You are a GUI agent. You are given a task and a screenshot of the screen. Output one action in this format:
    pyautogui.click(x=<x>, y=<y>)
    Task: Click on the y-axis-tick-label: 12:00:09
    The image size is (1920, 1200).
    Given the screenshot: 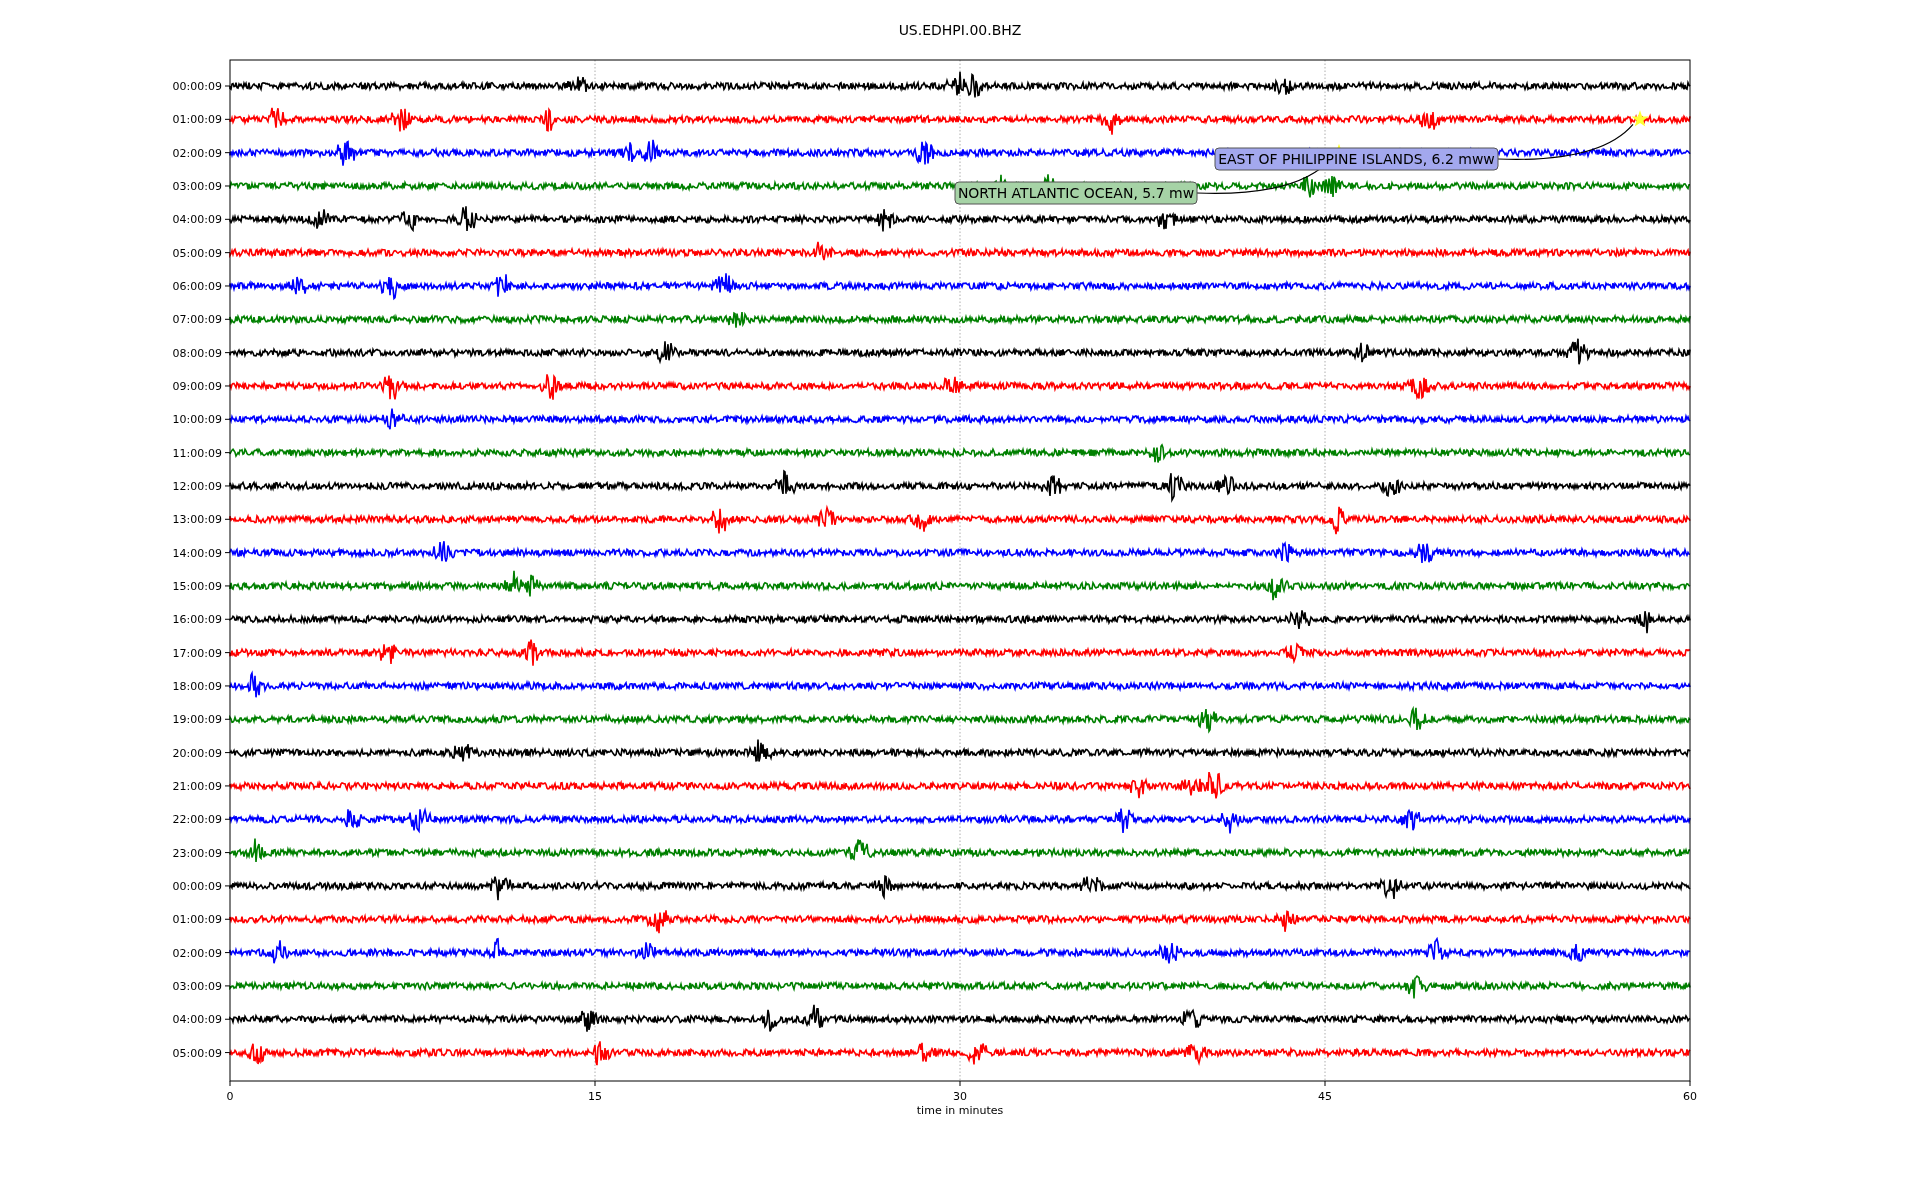 What is the action you would take?
    pyautogui.click(x=197, y=486)
    